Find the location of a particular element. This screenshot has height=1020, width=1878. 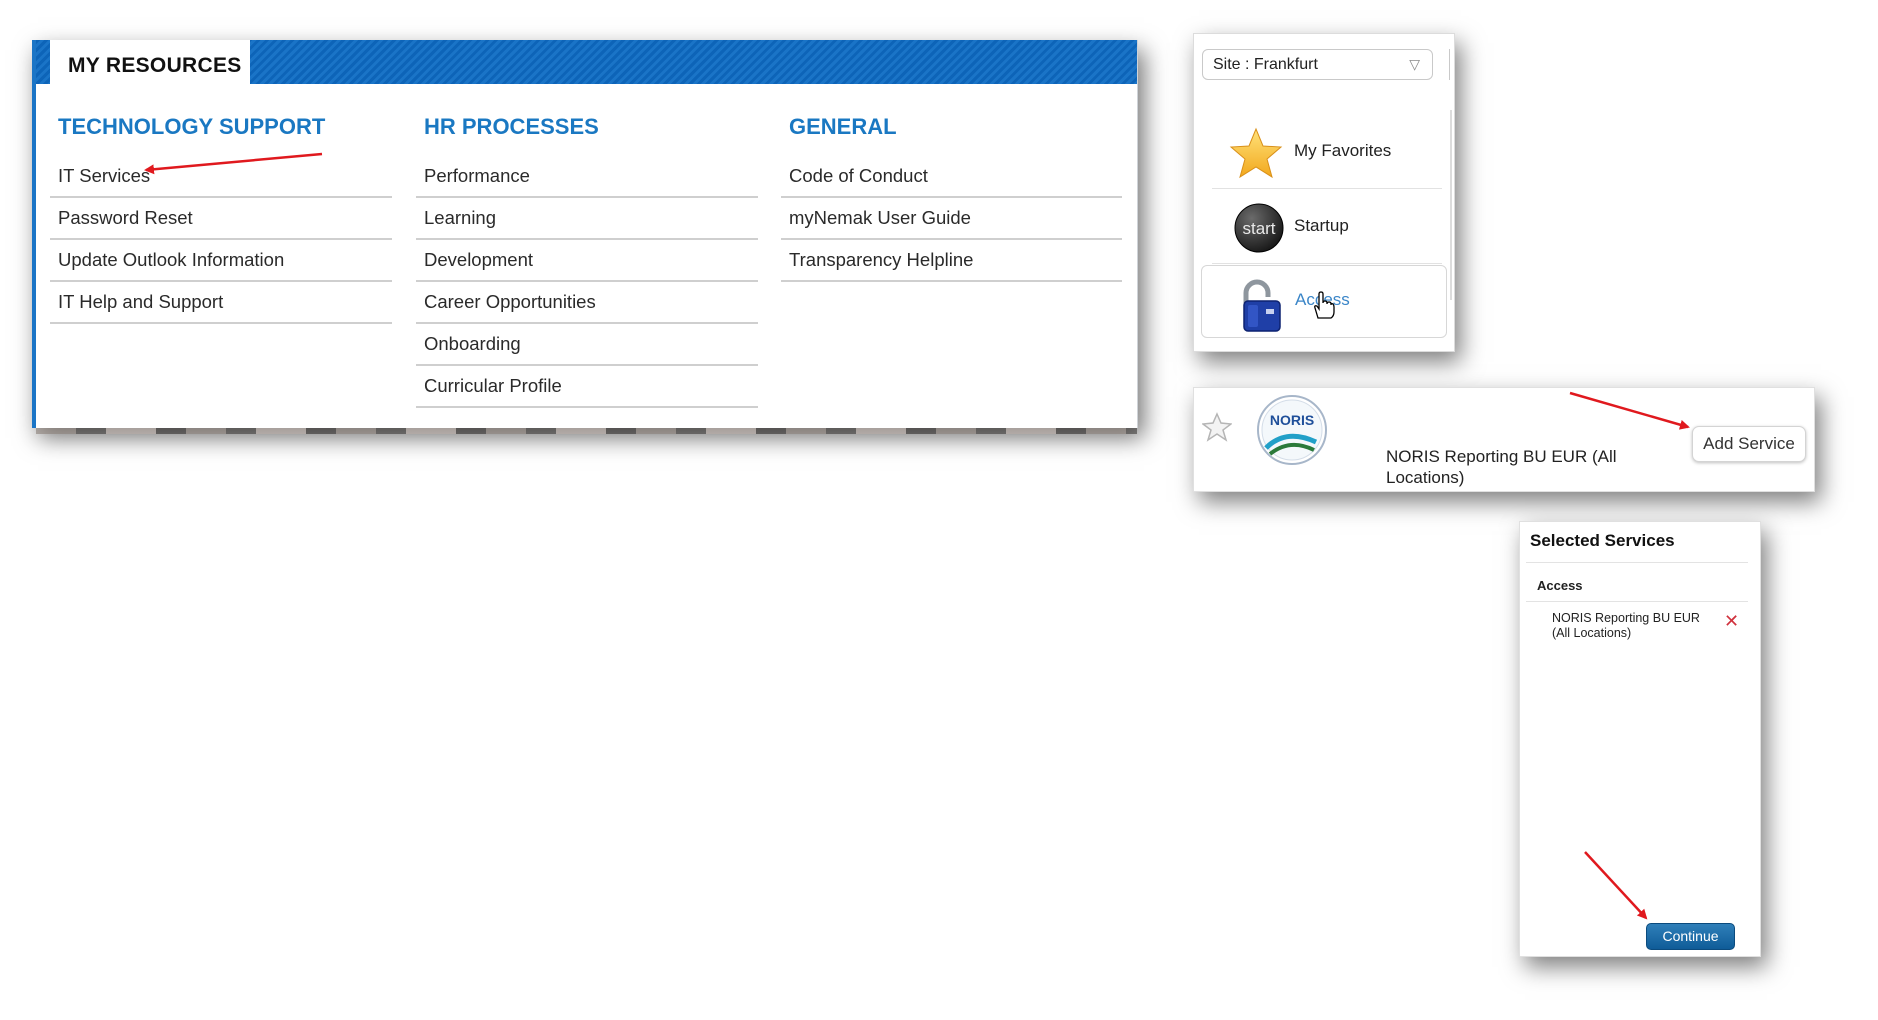

link-learning: Learning is located at coordinates (587, 219).